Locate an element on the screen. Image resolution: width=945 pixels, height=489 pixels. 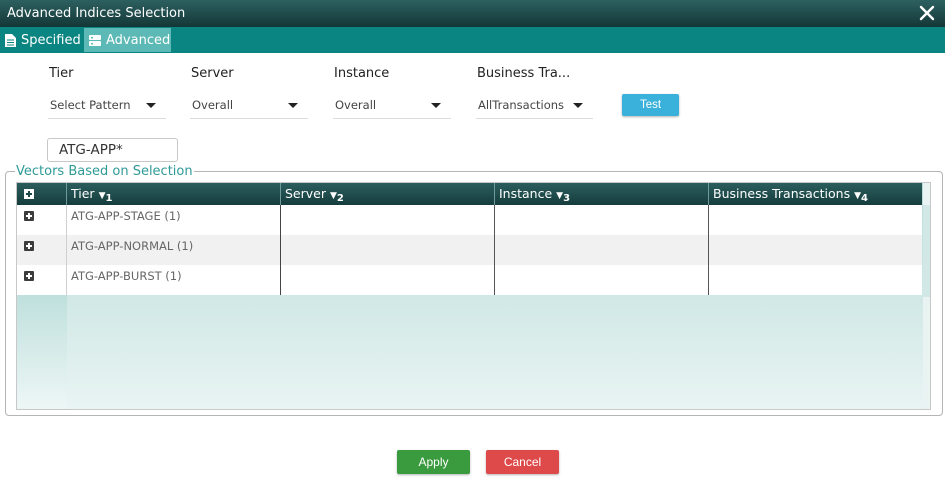
column-header-business-transactions-label: Business Transactions is located at coordinates (782, 193).